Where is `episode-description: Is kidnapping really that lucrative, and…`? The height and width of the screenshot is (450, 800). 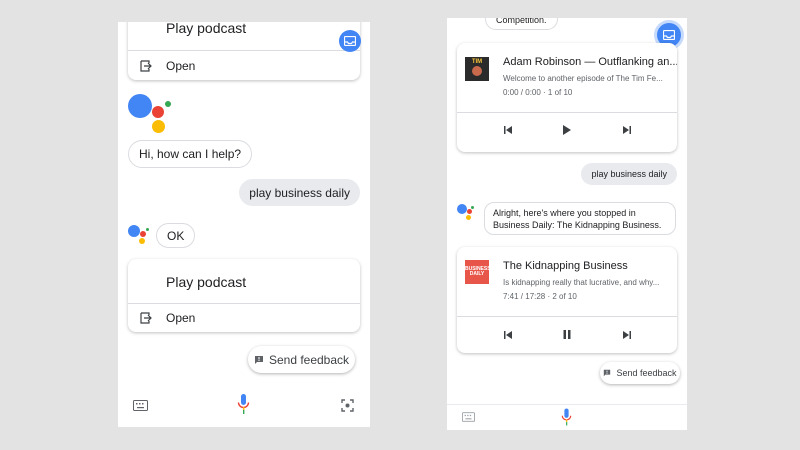
episode-description: Is kidnapping really that lucrative, and… is located at coordinates (581, 282).